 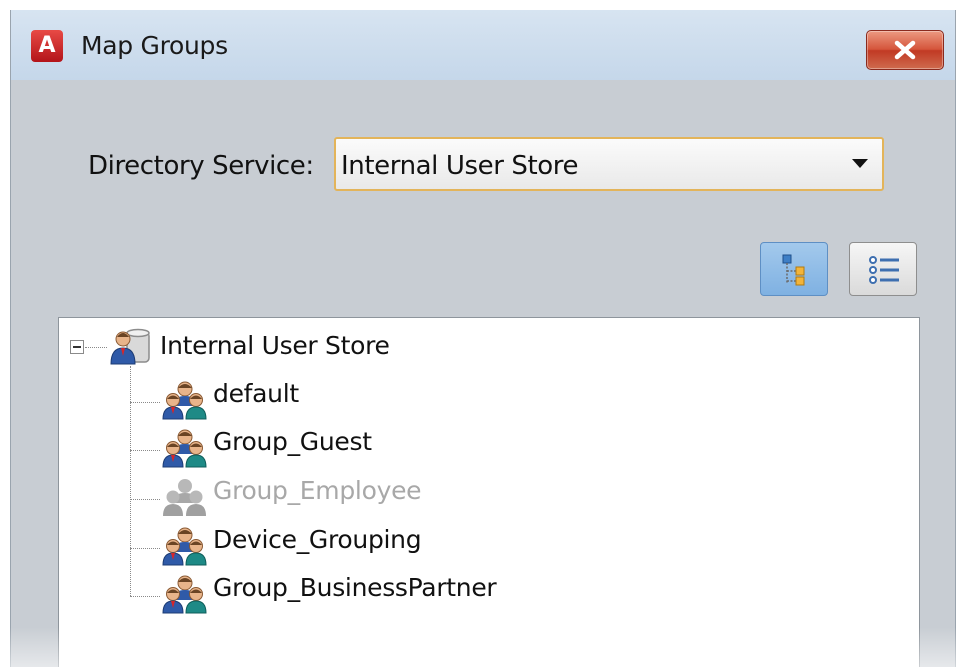 I want to click on tree-item-label: Group_BusinessPartner, so click(x=355, y=587).